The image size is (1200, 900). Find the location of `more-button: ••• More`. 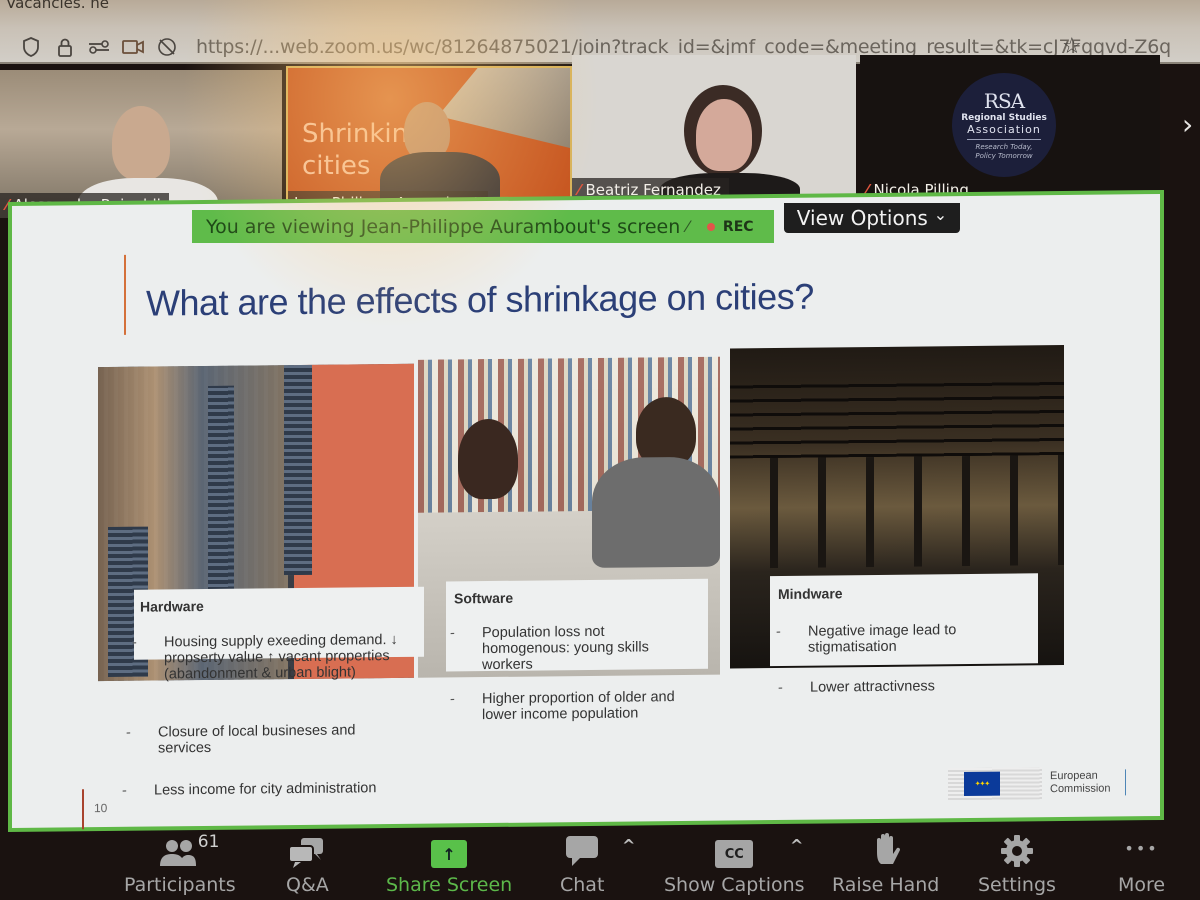

more-button: ••• More is located at coordinates (1142, 862).